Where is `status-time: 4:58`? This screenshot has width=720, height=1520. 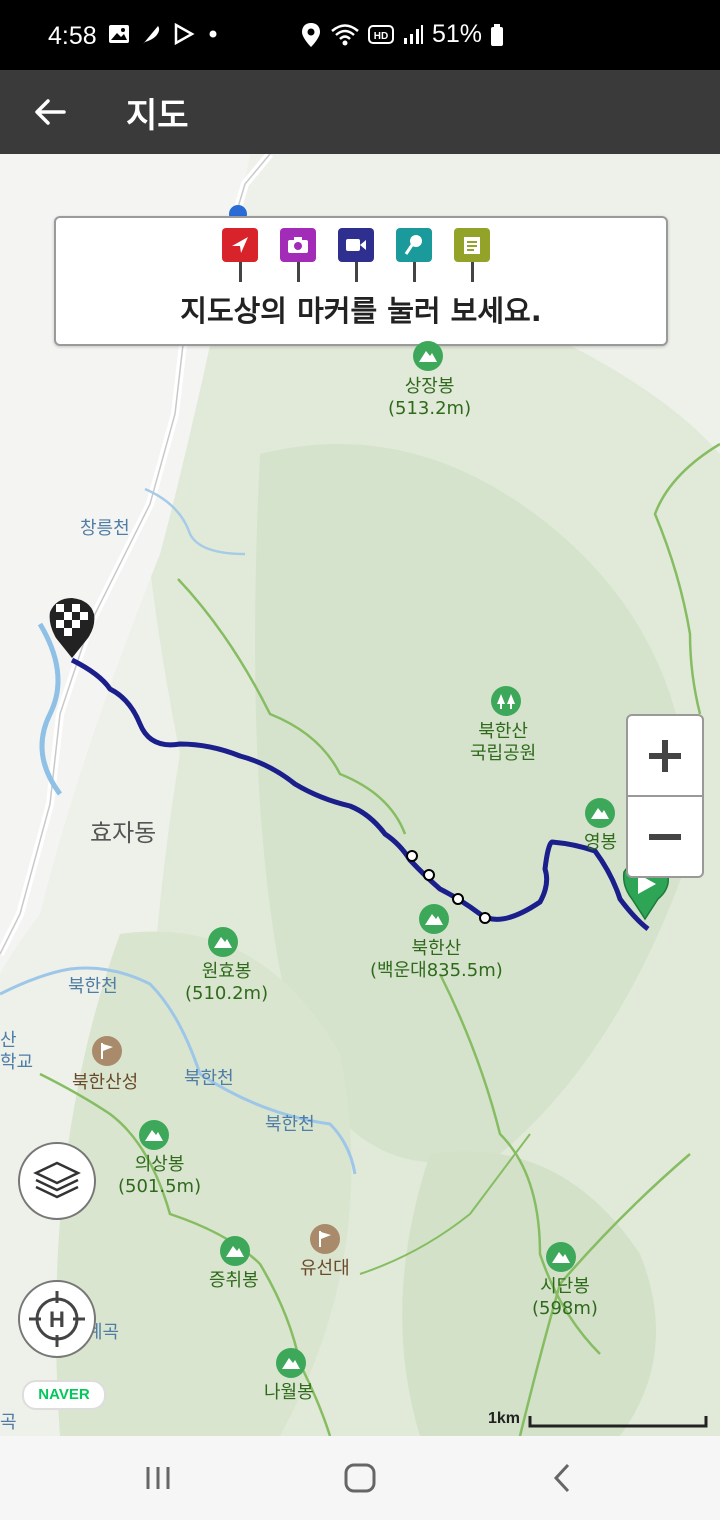 status-time: 4:58 is located at coordinates (72, 36).